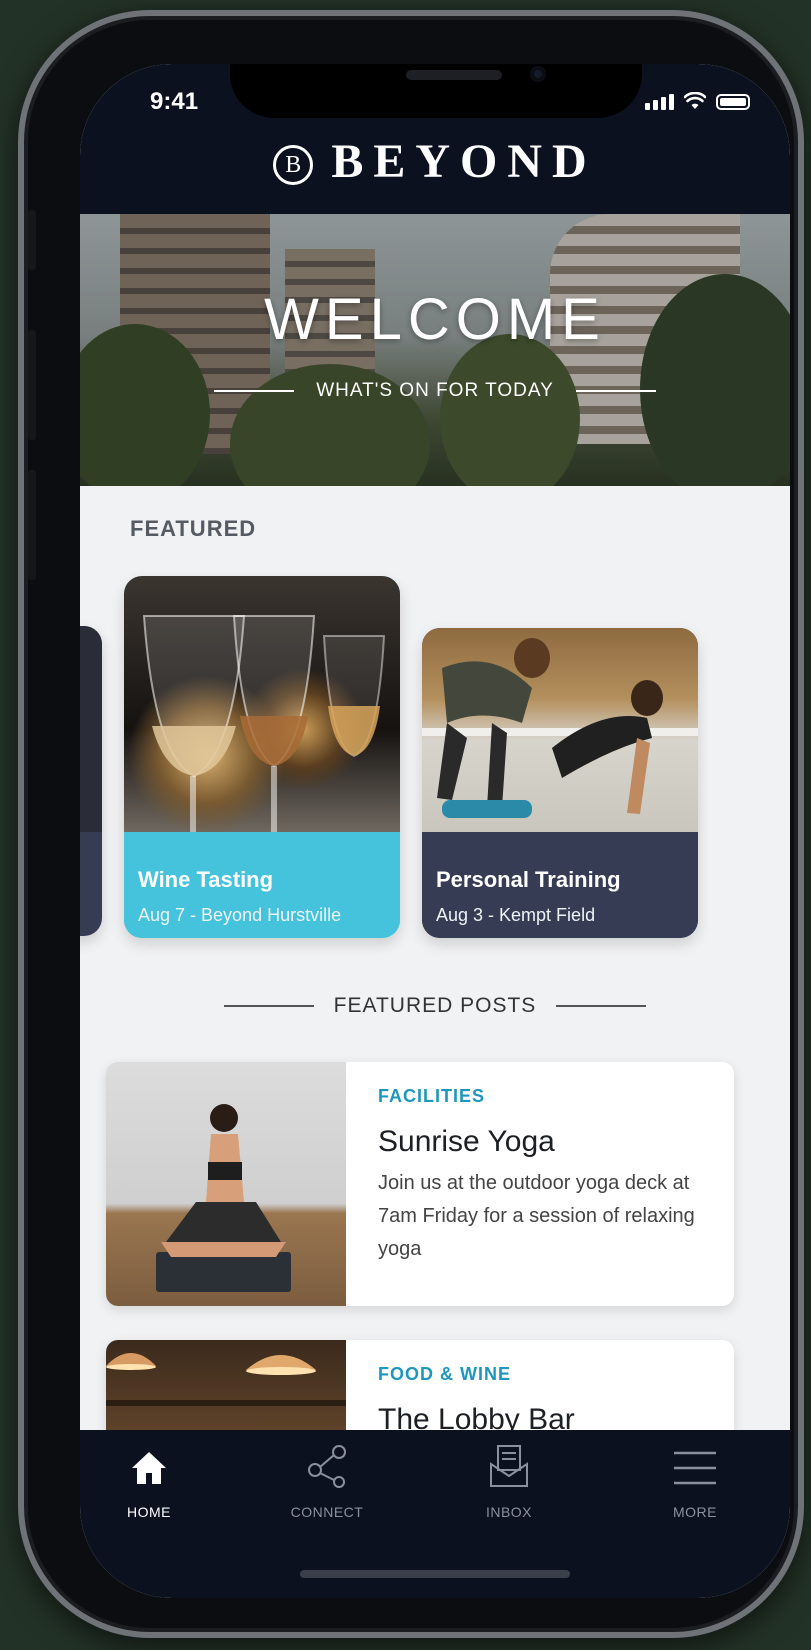  I want to click on status-icons, so click(697, 101).